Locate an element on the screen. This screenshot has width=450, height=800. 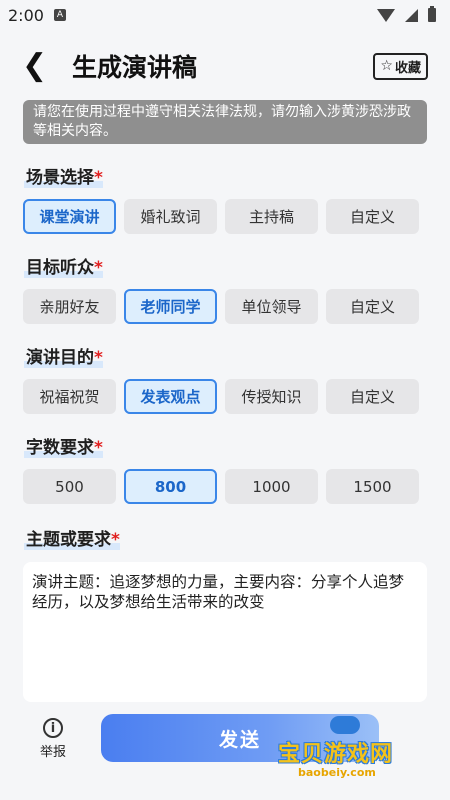
status-time: 2:00 is located at coordinates (26, 15).